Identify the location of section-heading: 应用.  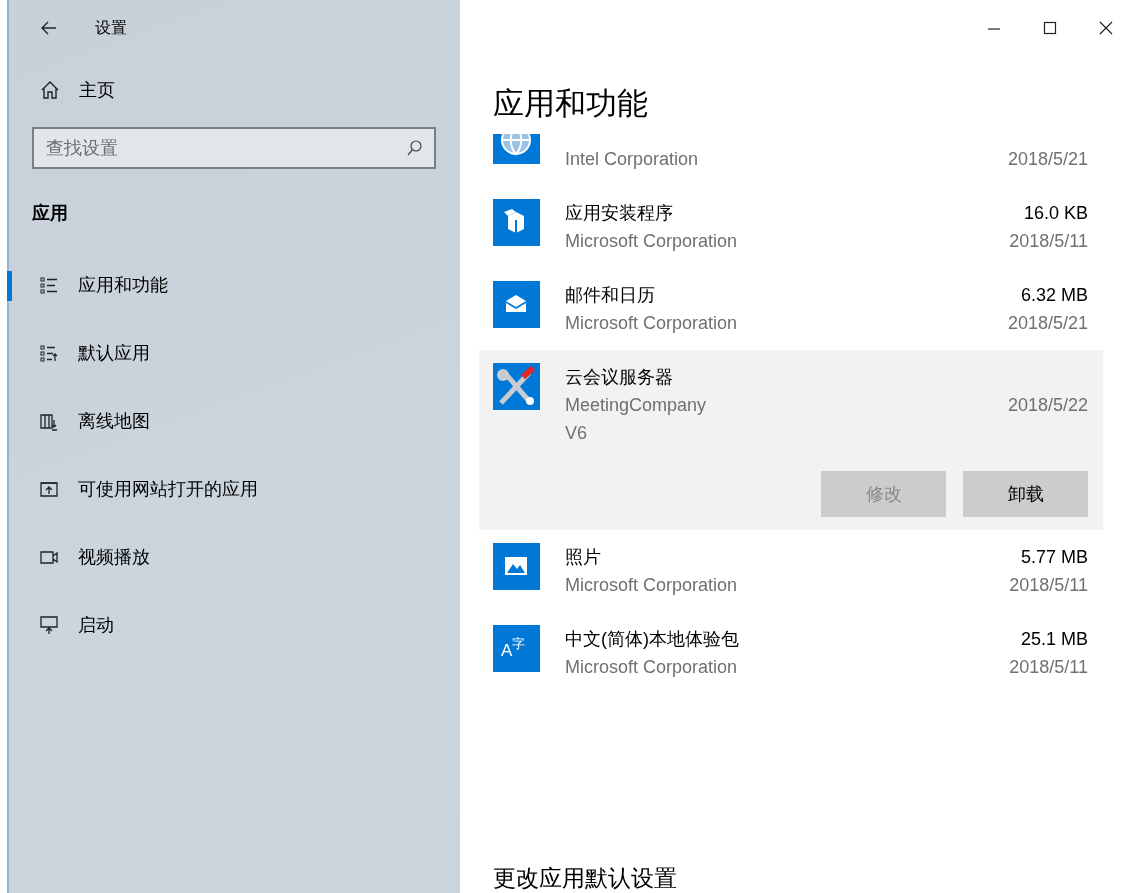
(50, 213).